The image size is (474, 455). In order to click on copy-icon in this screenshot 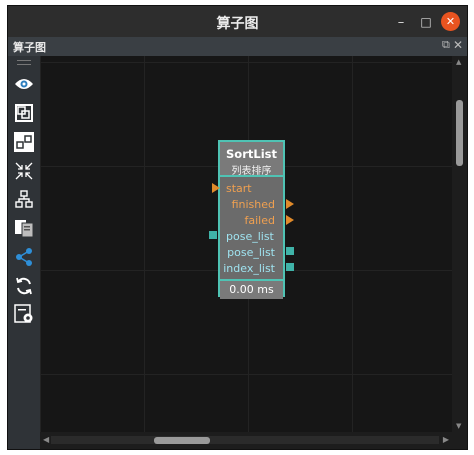, I will do `click(24, 229)`.